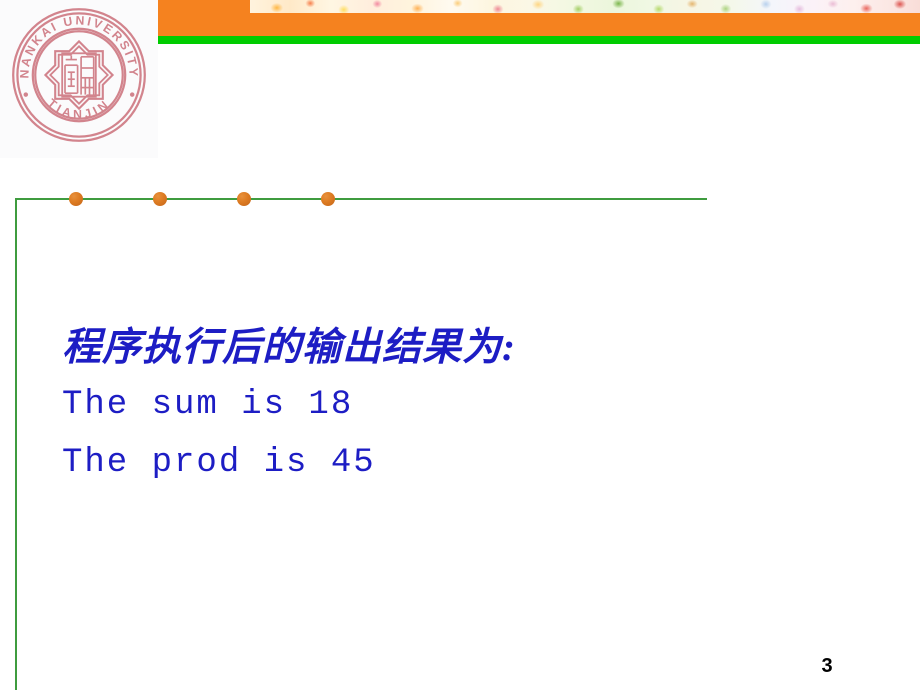 The height and width of the screenshot is (690, 920). Describe the element at coordinates (219, 463) in the screenshot. I see `output-line-2: The prod is 45` at that location.